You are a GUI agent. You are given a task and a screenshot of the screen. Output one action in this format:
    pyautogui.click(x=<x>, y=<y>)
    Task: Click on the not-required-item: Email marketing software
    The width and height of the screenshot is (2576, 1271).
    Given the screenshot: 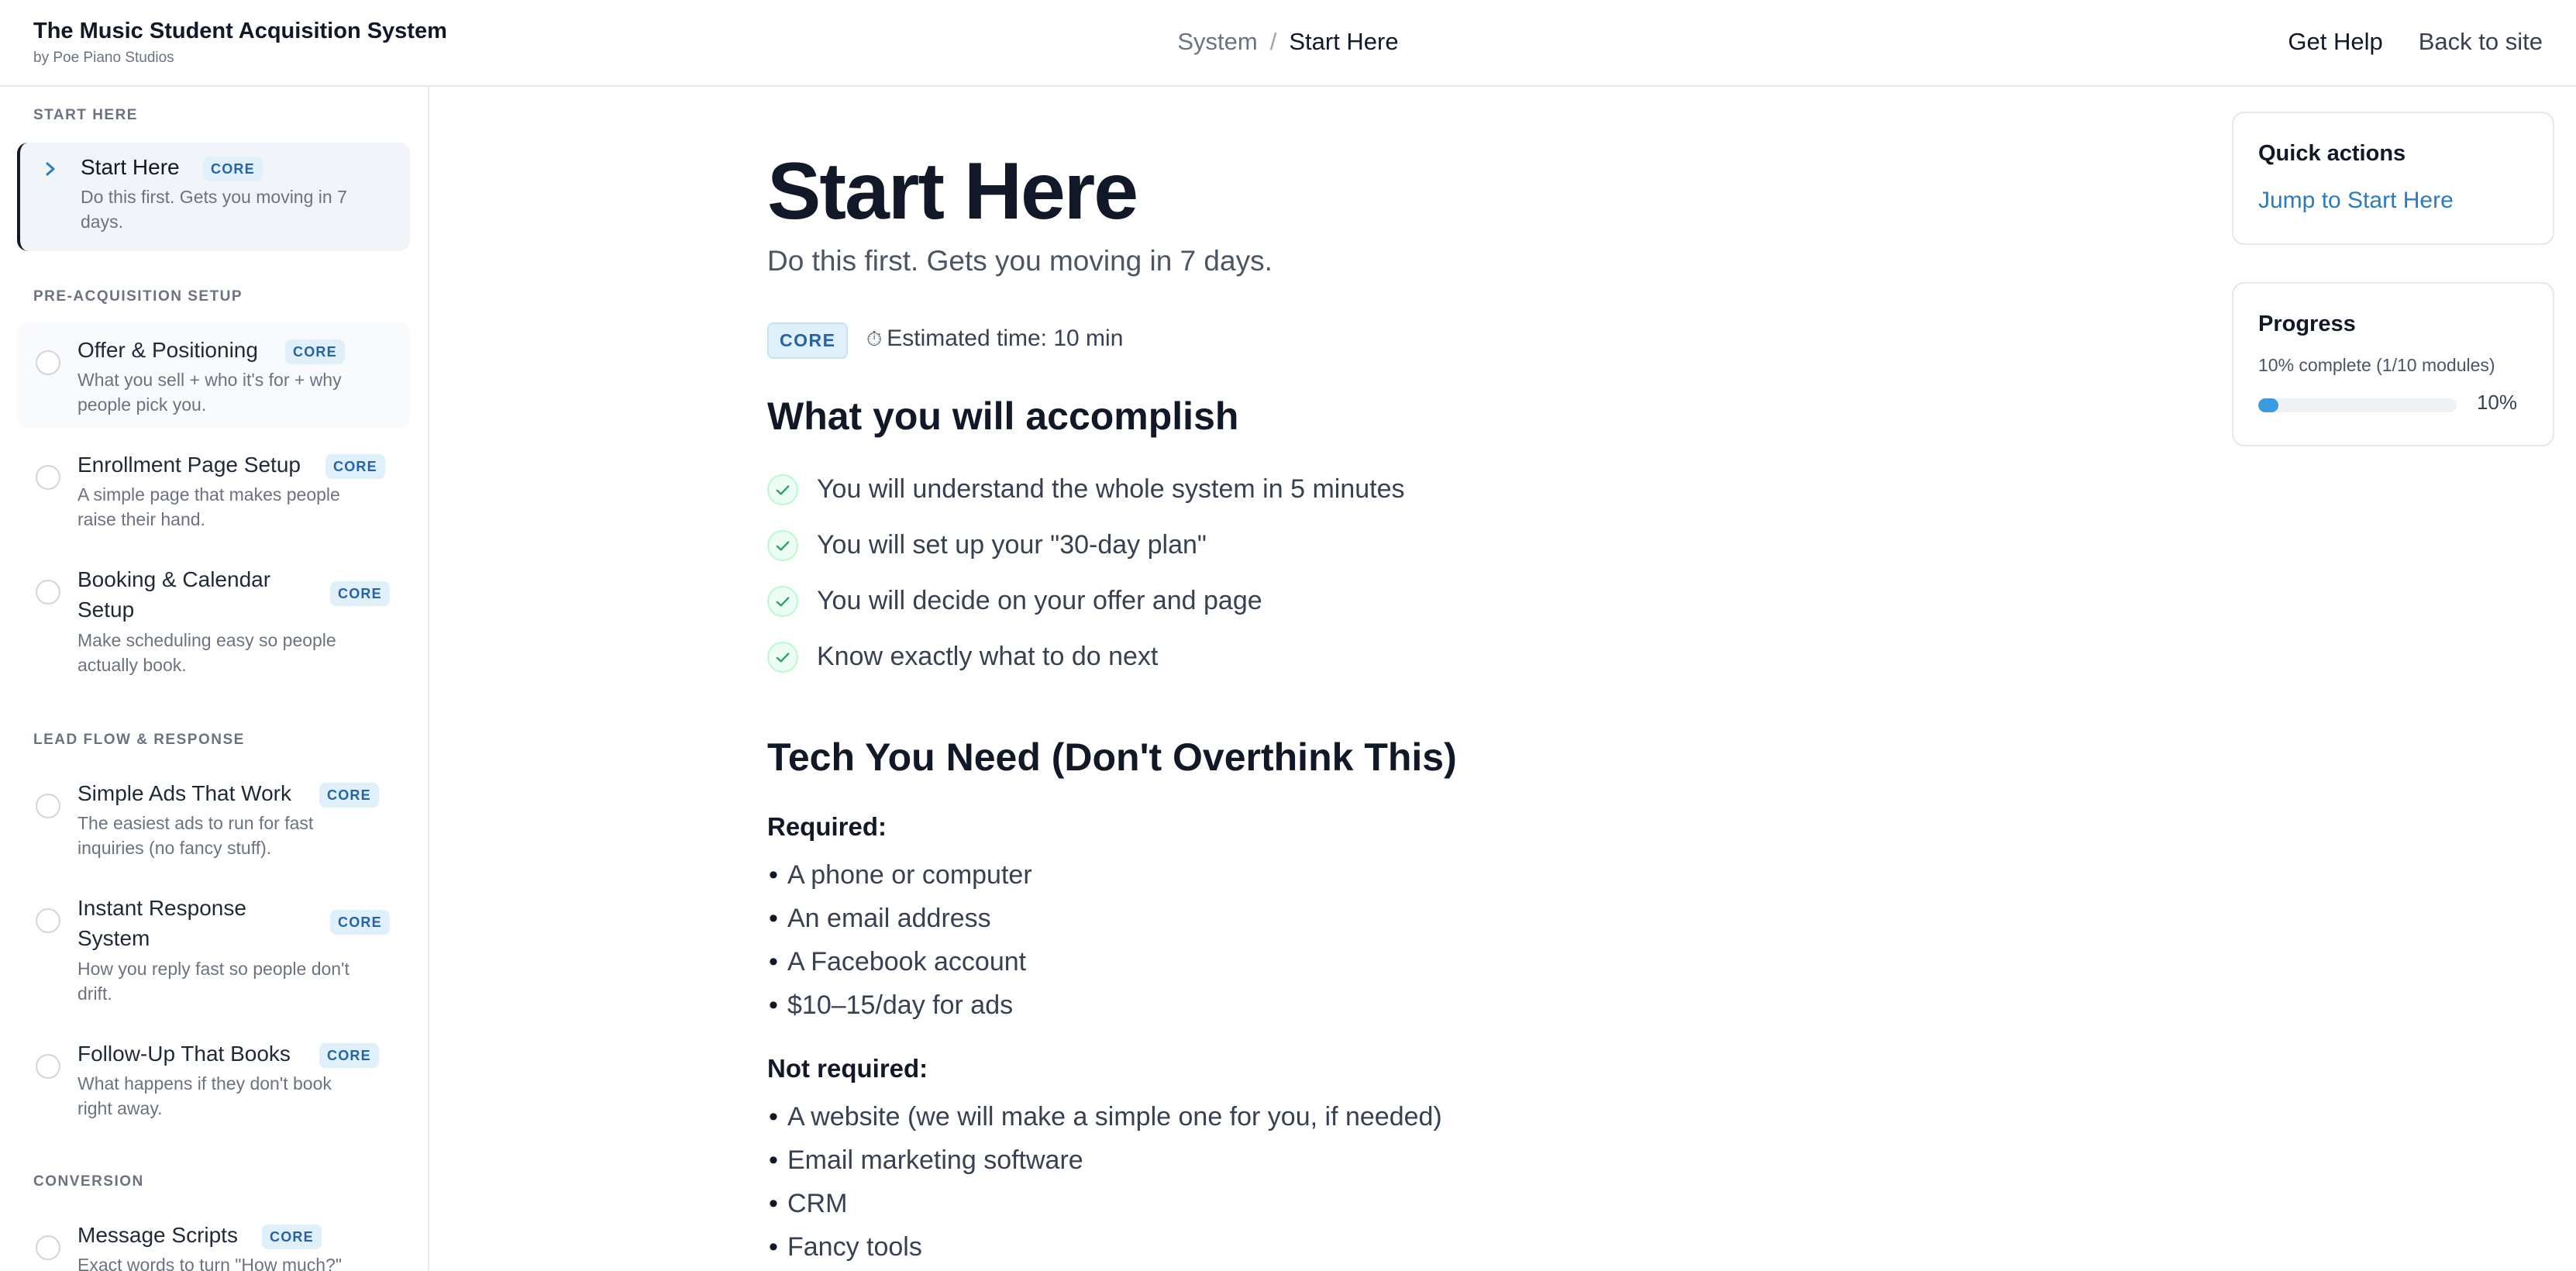 What is the action you would take?
    pyautogui.click(x=926, y=1160)
    